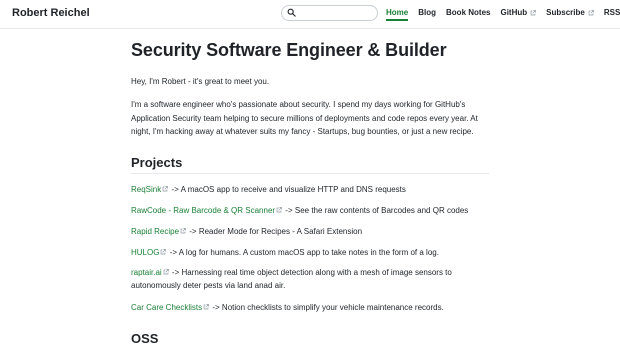 This screenshot has width=620, height=346. What do you see at coordinates (145, 252) in the screenshot?
I see `project-link-hulog: HULOG` at bounding box center [145, 252].